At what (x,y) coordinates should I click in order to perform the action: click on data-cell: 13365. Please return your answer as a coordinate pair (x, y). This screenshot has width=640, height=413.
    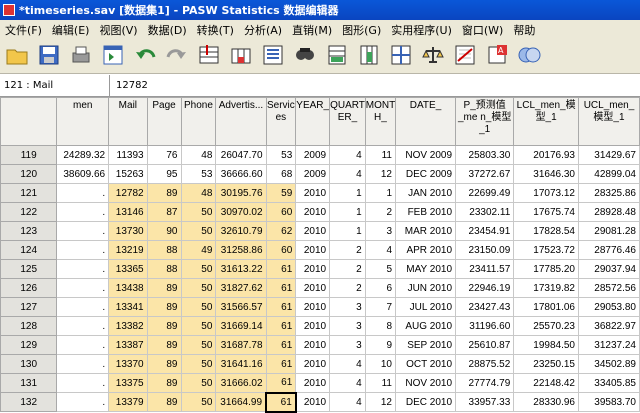
    Looking at the image, I should click on (128, 269).